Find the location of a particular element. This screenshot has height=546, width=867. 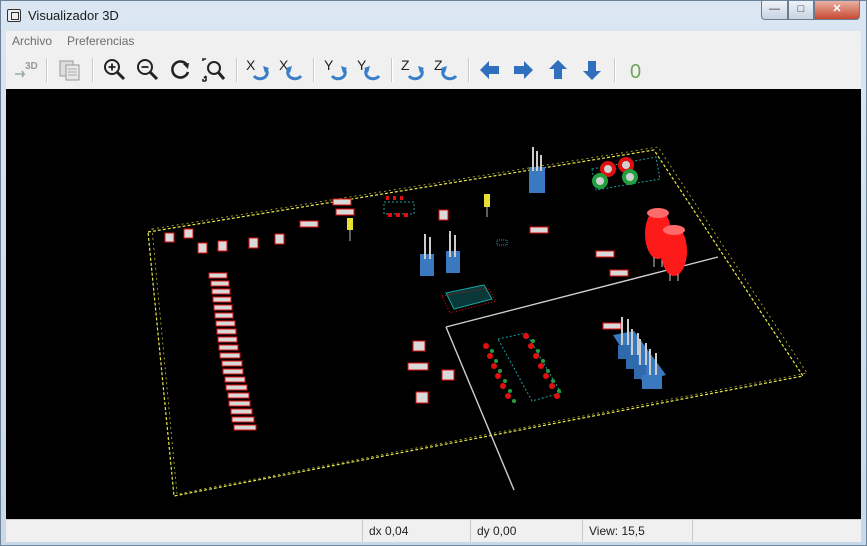

zoom-in-icon is located at coordinates (115, 70).